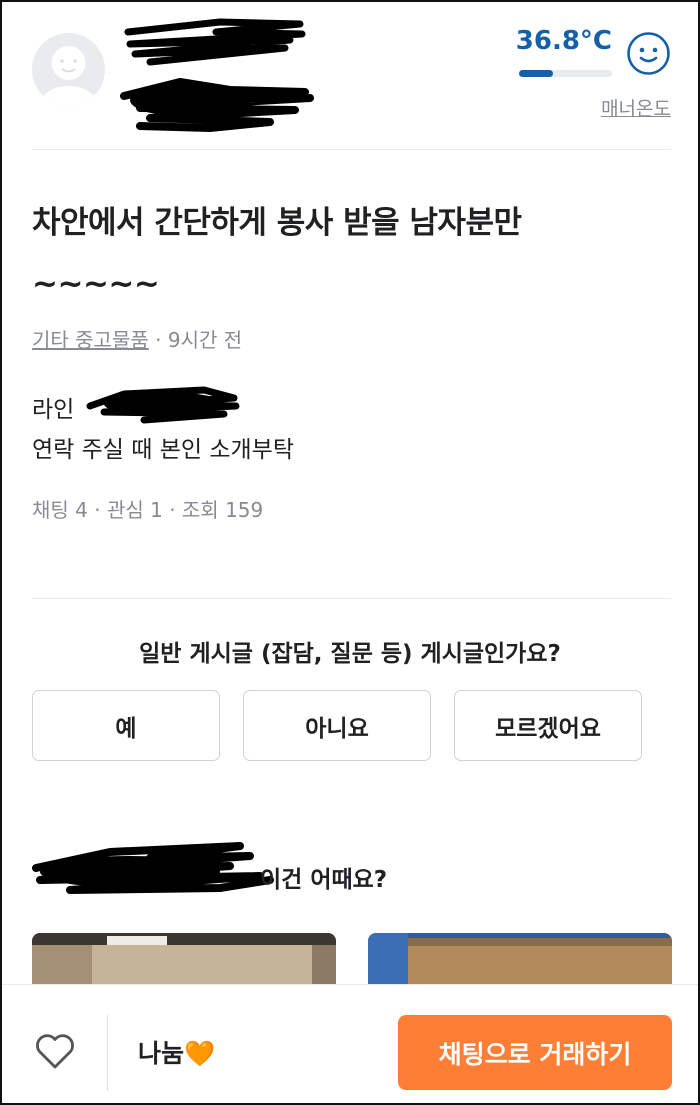 This screenshot has width=700, height=1105. Describe the element at coordinates (195, 340) in the screenshot. I see `posted-time: · 9시간 전` at that location.